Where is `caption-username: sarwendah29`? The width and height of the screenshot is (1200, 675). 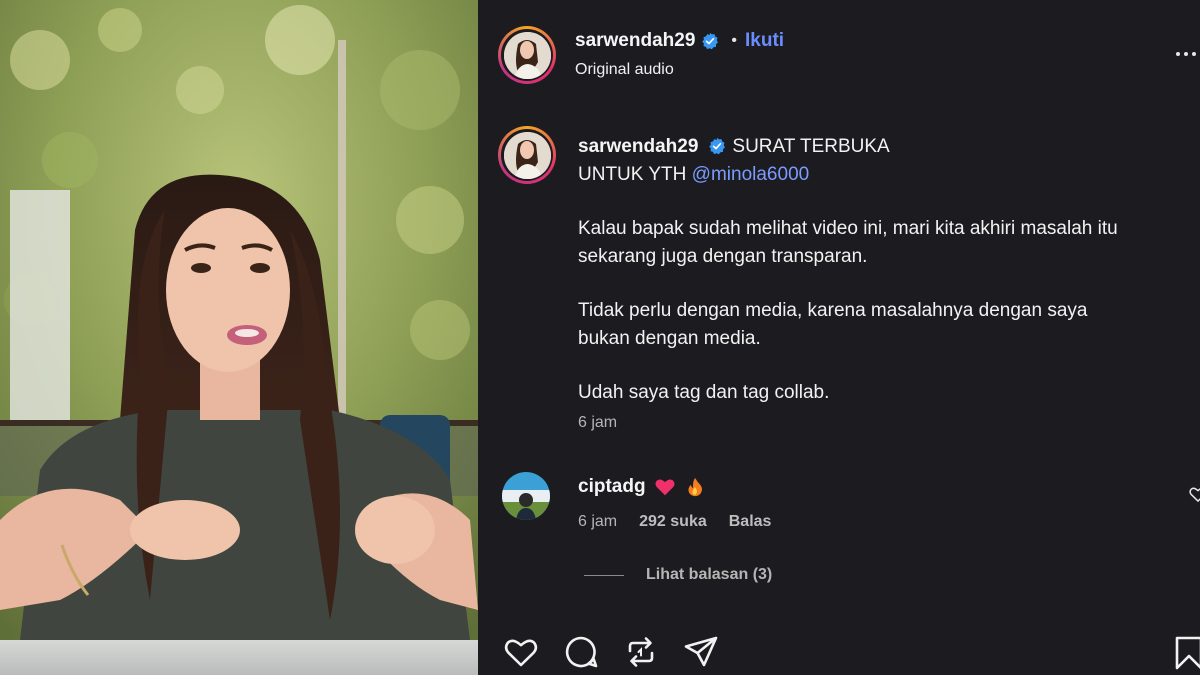 caption-username: sarwendah29 is located at coordinates (638, 146).